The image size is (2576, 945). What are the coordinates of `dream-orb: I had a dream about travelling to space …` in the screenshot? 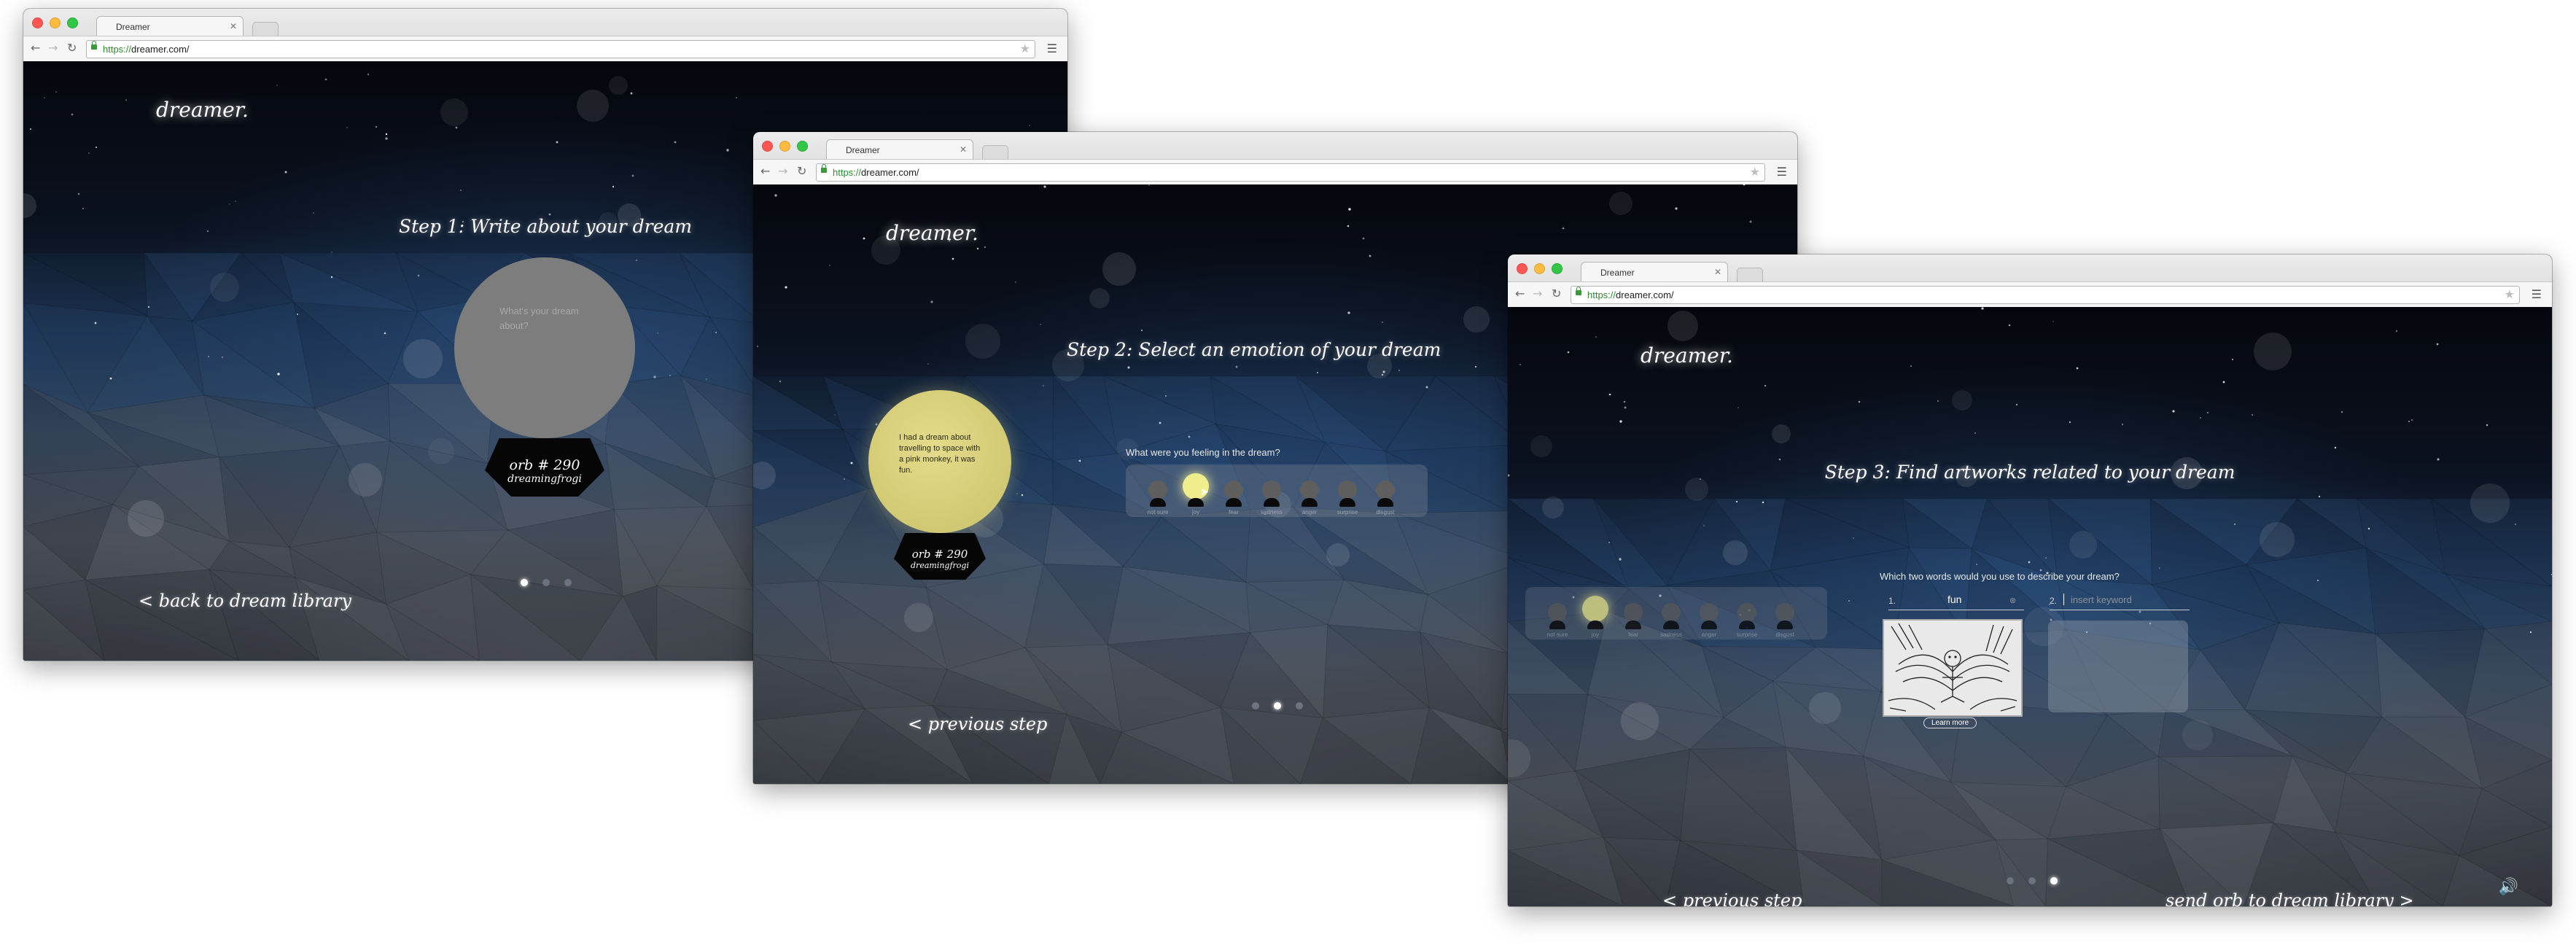 It's located at (939, 461).